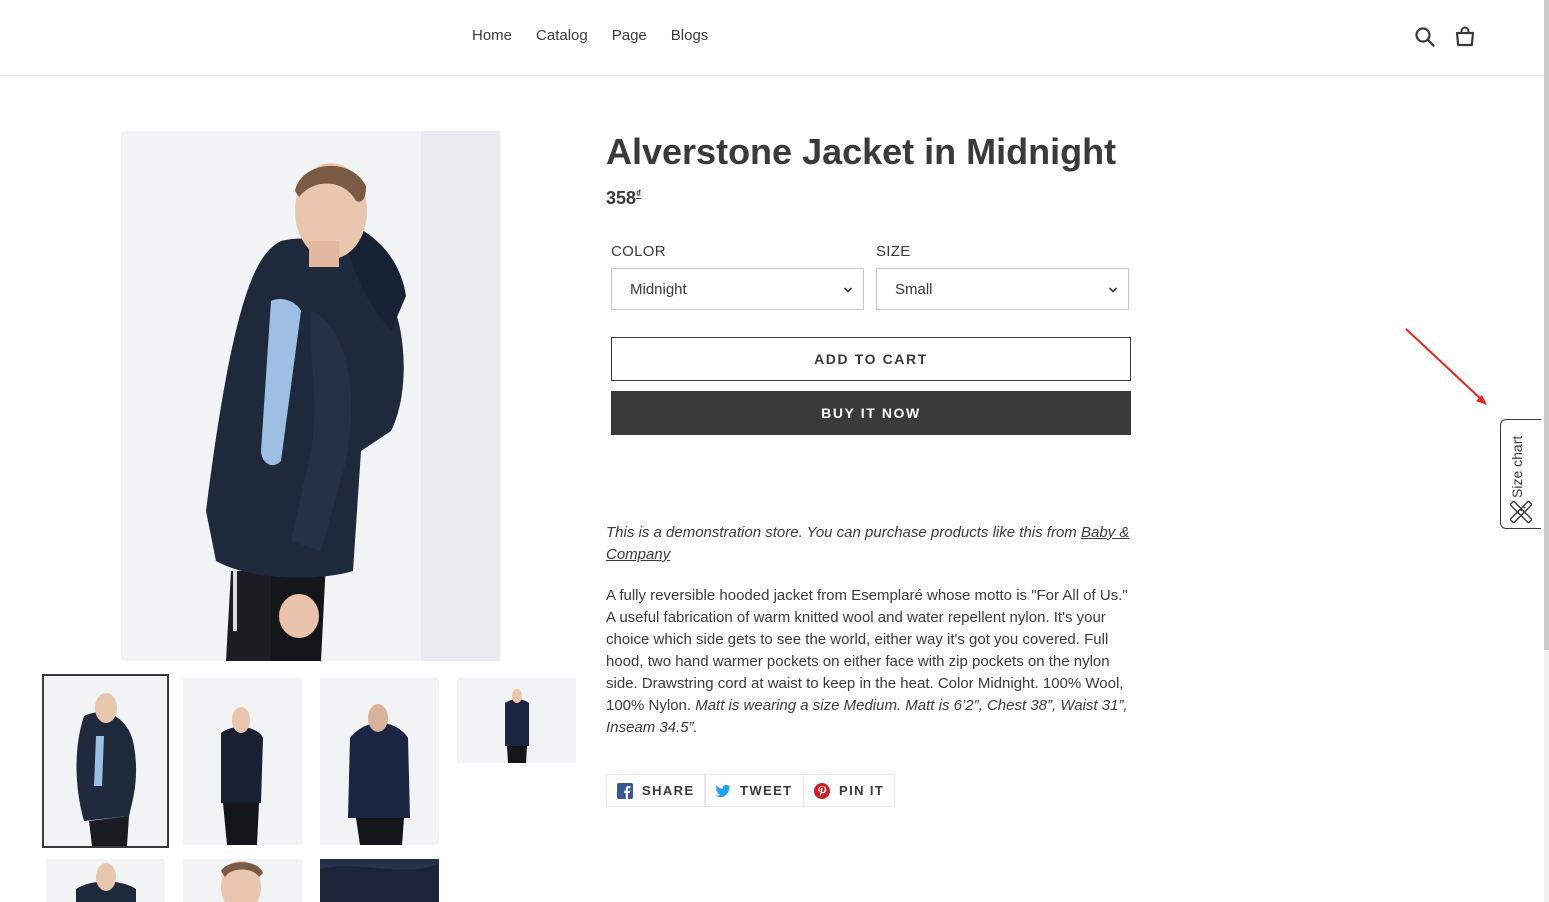 The height and width of the screenshot is (902, 1549). Describe the element at coordinates (723, 790) in the screenshot. I see `twitter-icon` at that location.